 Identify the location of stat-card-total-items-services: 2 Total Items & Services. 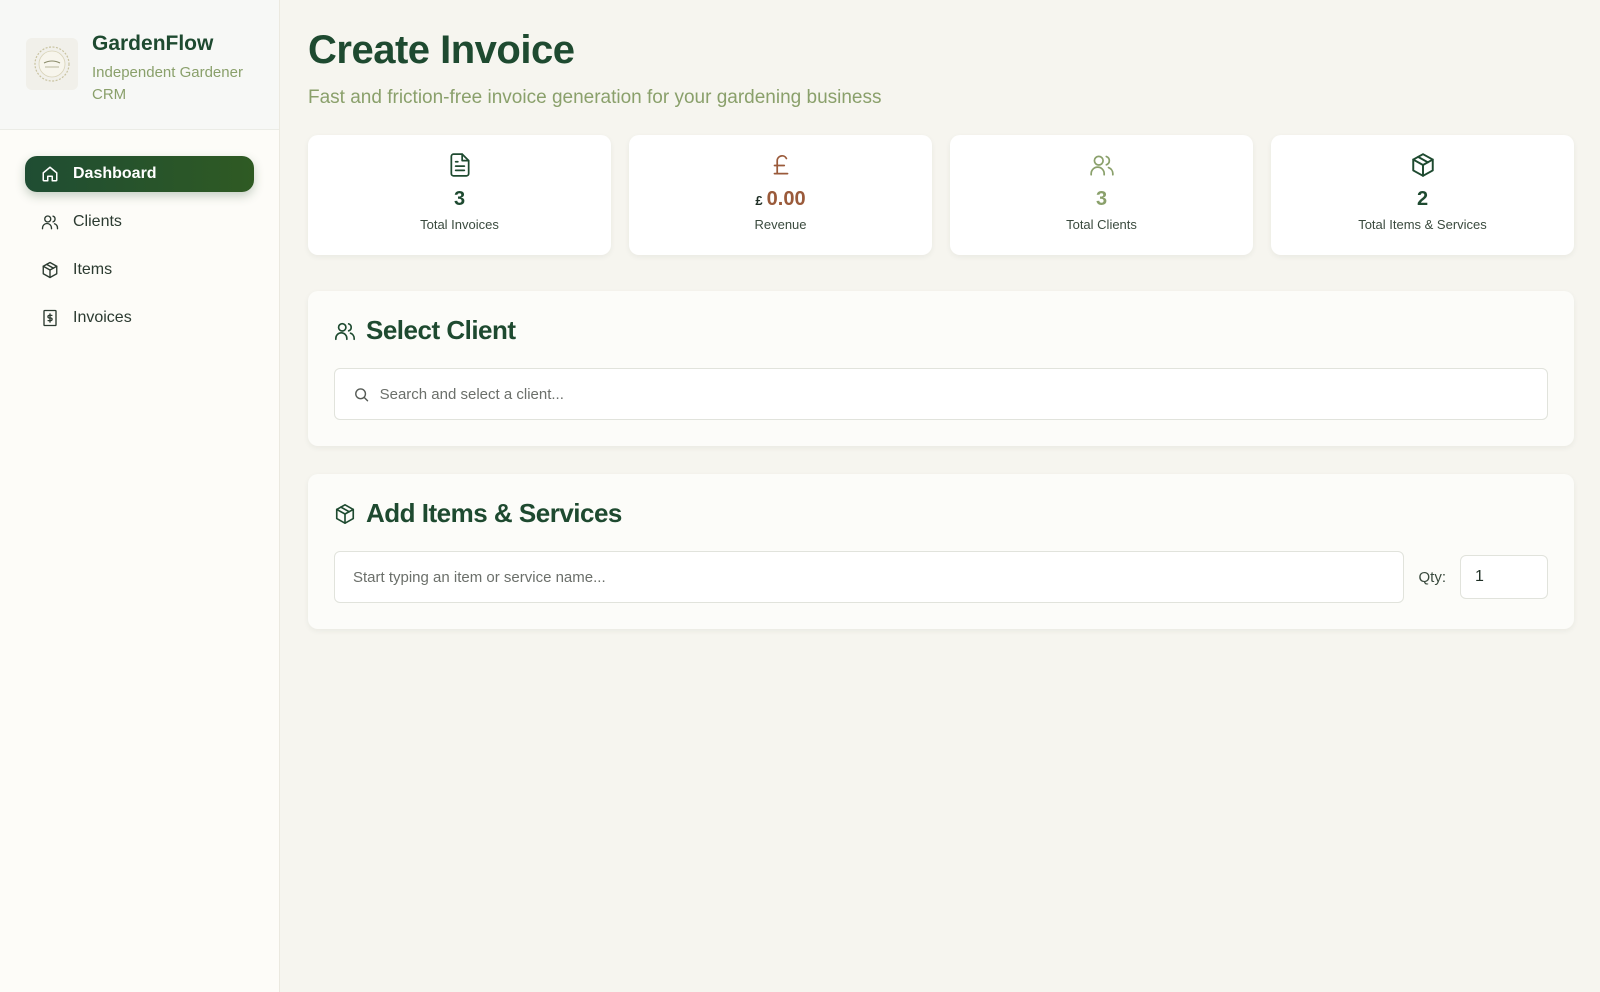
(1422, 195).